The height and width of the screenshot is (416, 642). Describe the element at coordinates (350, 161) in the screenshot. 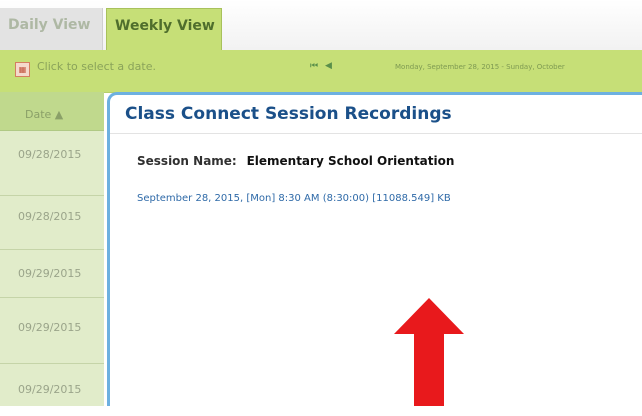

I see `session-name-value: Elementary School Orientation` at that location.